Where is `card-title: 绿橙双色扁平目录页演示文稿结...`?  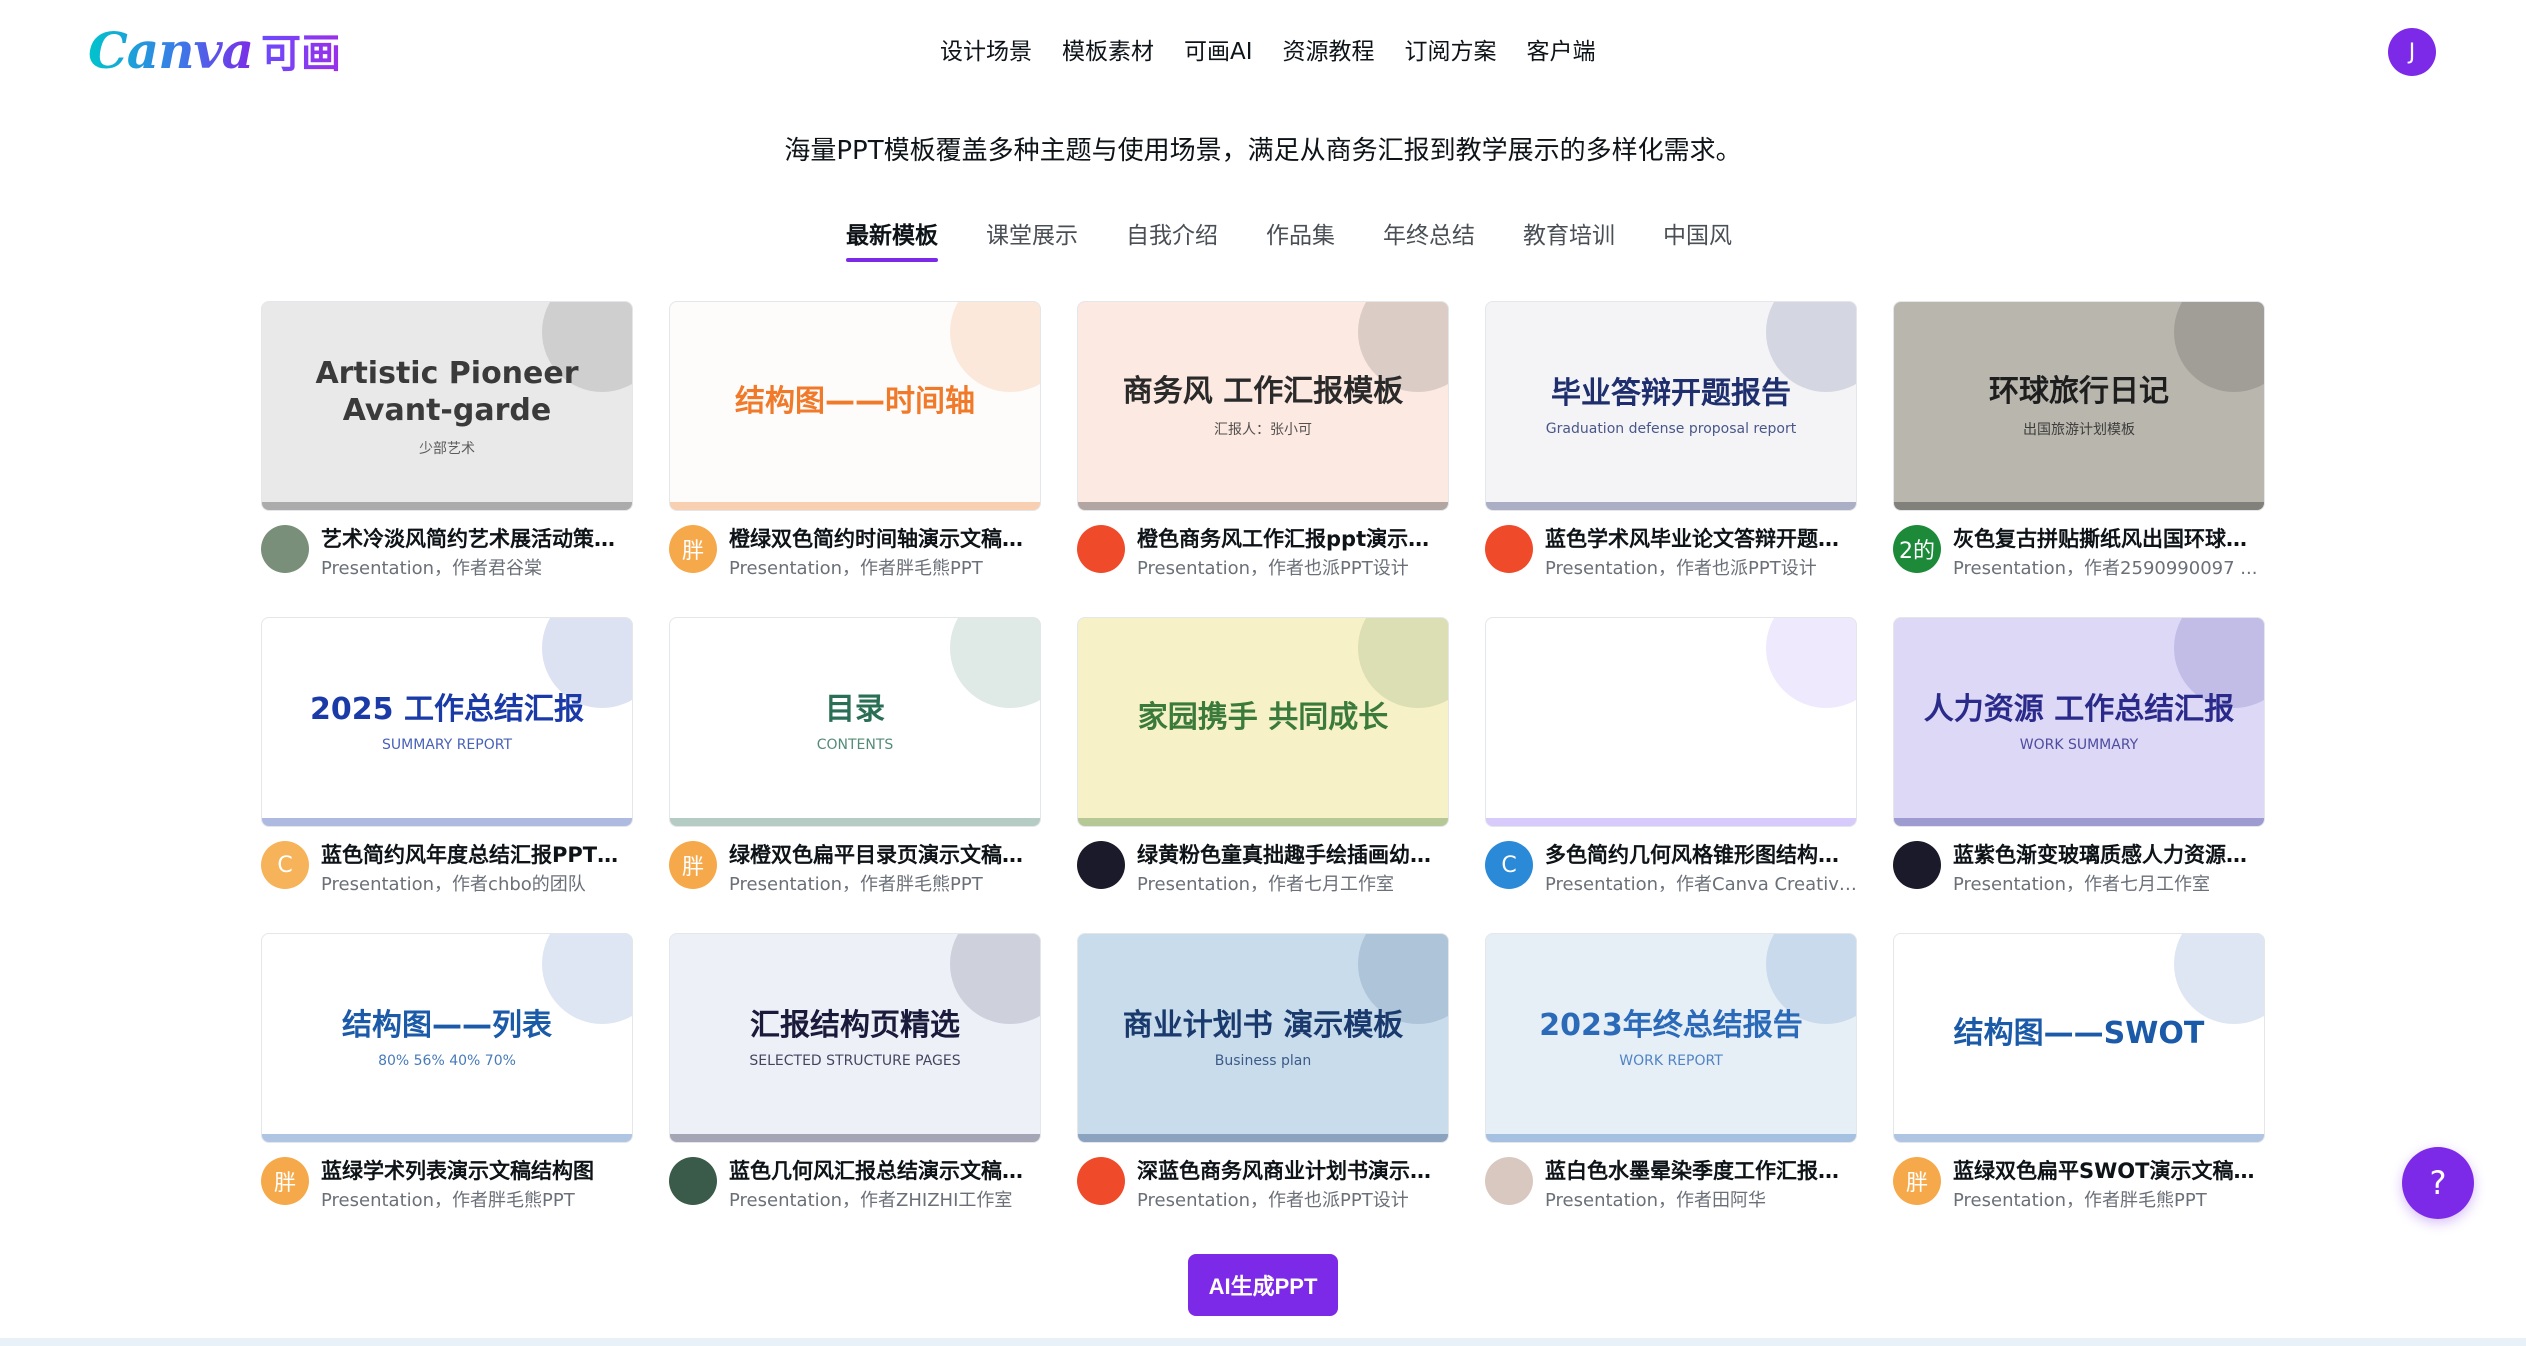 card-title: 绿橙双色扁平目录页演示文稿结... is located at coordinates (885, 855).